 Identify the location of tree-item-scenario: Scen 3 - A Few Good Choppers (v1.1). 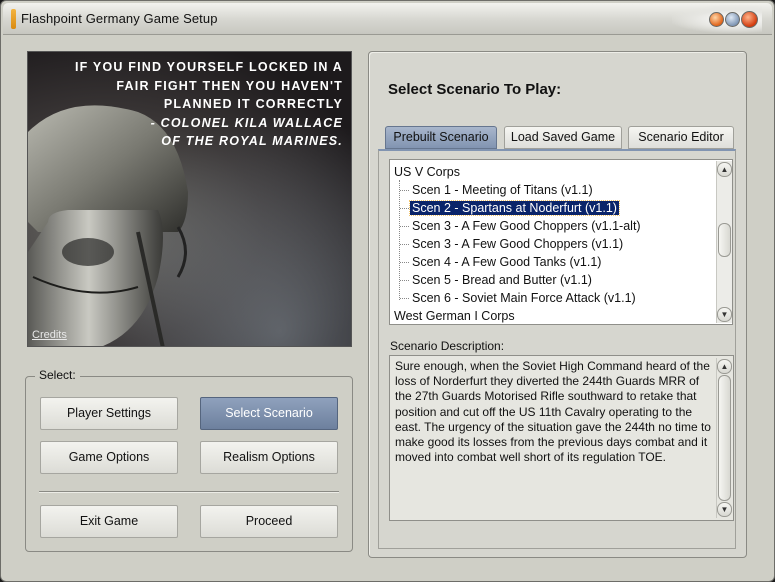
(517, 244).